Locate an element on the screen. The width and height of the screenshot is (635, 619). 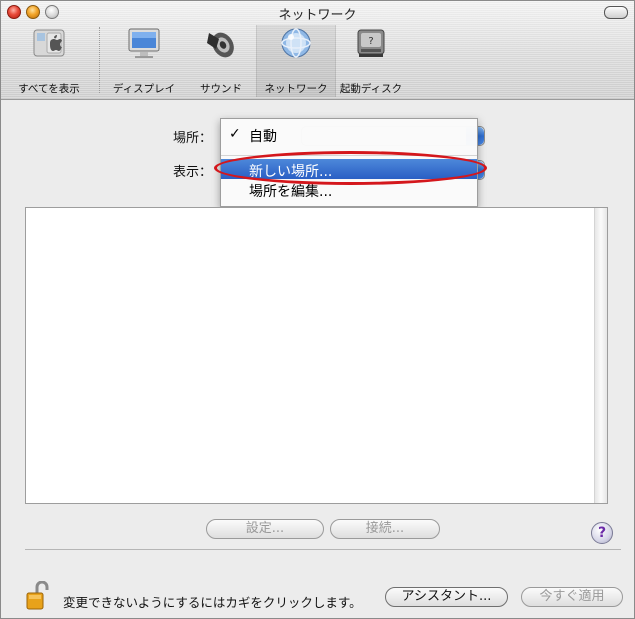
toolbar-label: ネットワーク is located at coordinates (296, 89).